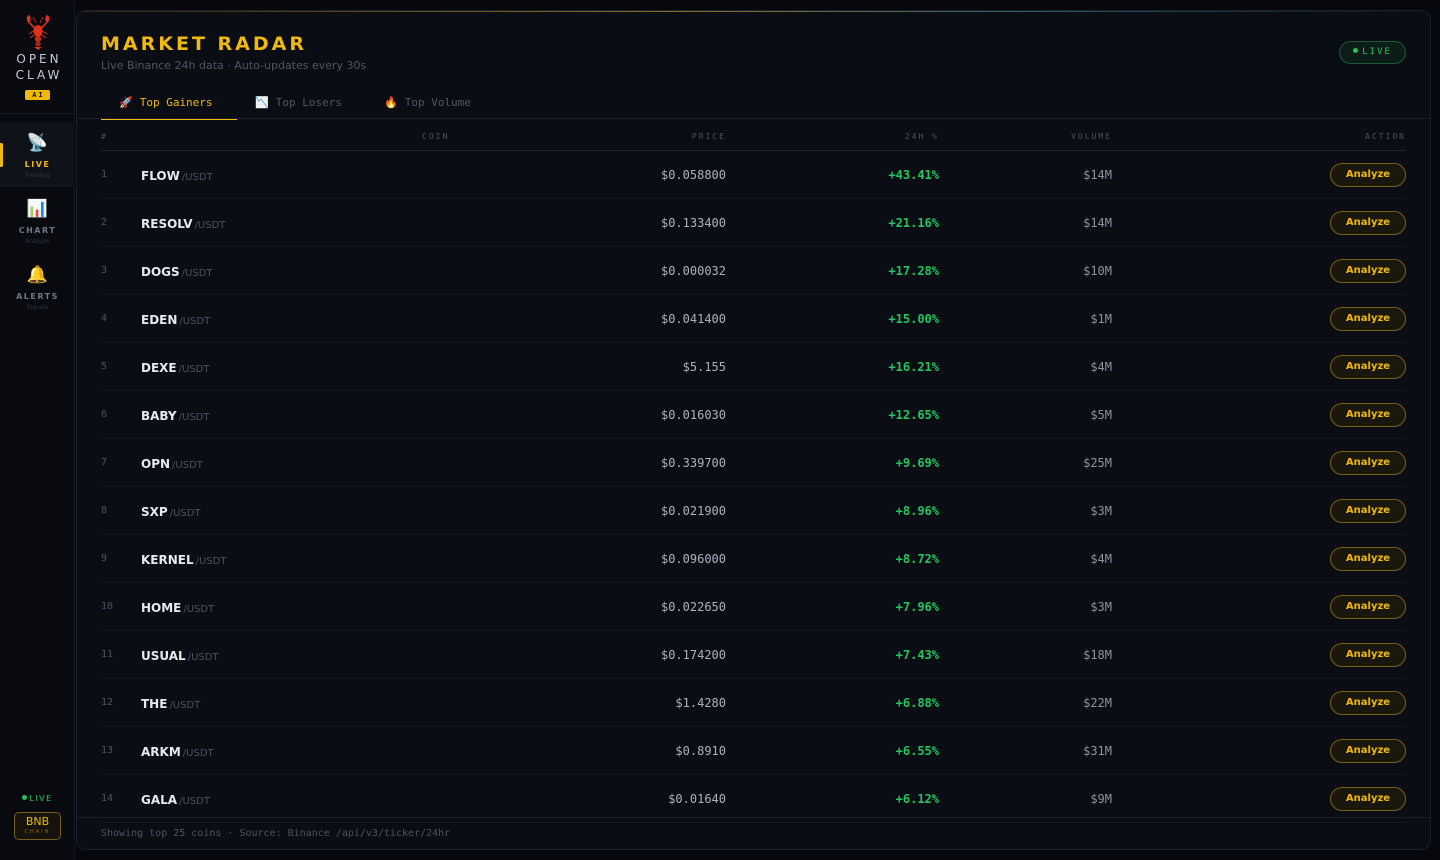 The image size is (1440, 860). I want to click on column-header-change: 24H %, so click(922, 136).